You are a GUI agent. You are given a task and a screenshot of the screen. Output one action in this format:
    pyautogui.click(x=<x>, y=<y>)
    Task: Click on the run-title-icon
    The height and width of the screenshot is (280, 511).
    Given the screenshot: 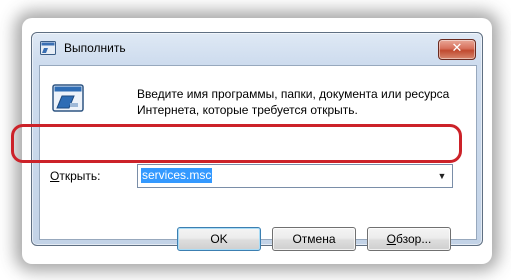 What is the action you would take?
    pyautogui.click(x=48, y=48)
    